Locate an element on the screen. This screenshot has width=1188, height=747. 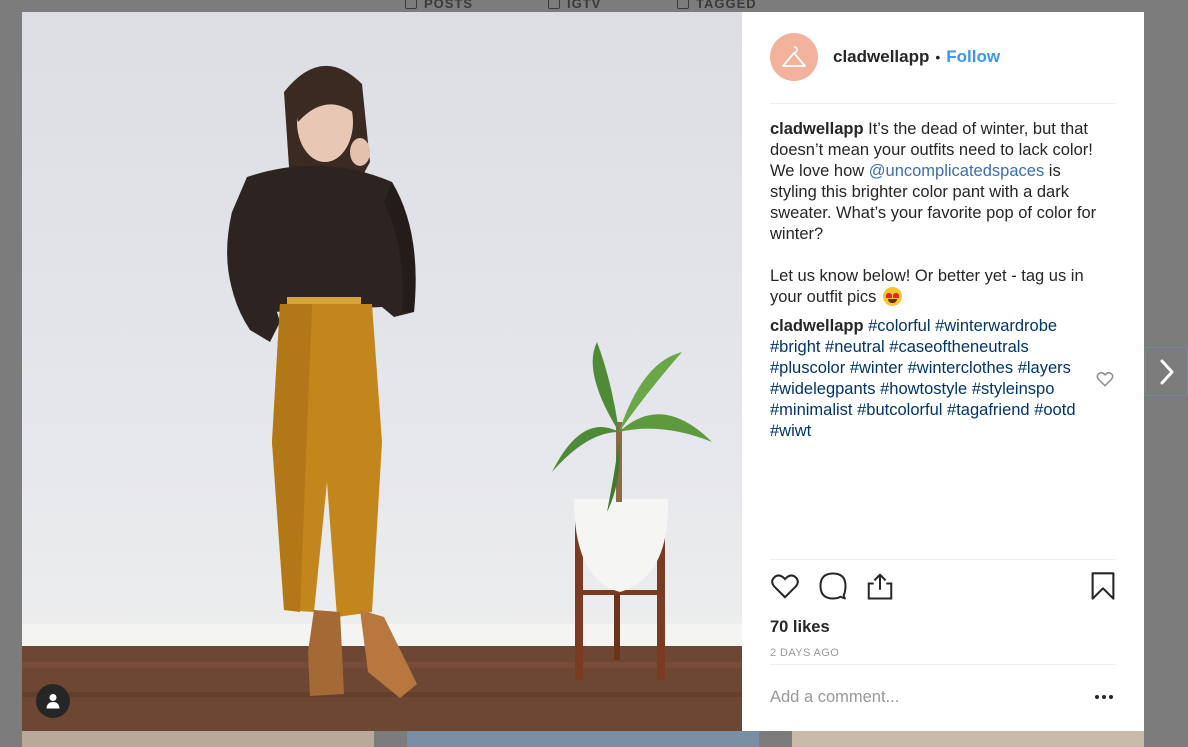
hashtag-link: #caseoftheneutrals is located at coordinates (958, 347).